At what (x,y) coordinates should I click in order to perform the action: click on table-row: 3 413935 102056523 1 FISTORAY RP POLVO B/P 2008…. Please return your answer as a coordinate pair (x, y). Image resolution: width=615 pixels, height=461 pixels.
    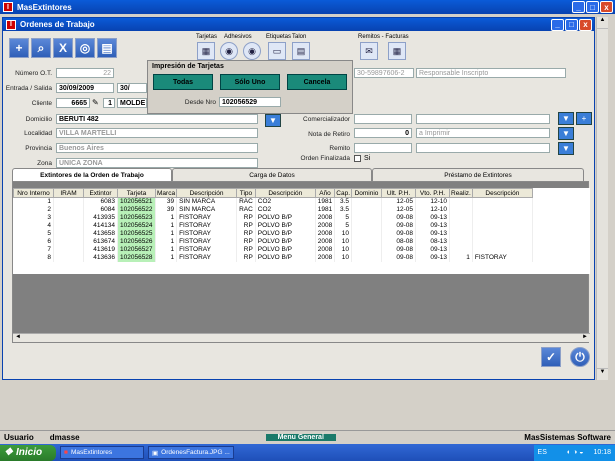
    Looking at the image, I should click on (273, 217).